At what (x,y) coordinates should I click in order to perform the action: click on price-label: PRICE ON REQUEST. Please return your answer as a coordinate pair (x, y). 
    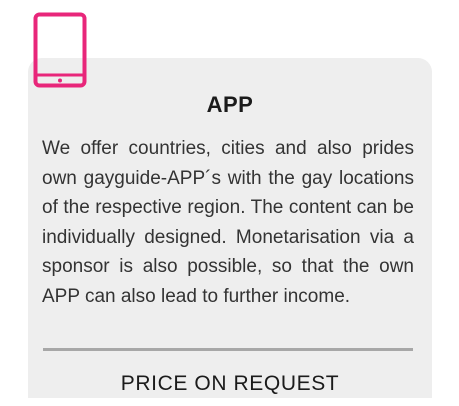
    Looking at the image, I should click on (230, 383).